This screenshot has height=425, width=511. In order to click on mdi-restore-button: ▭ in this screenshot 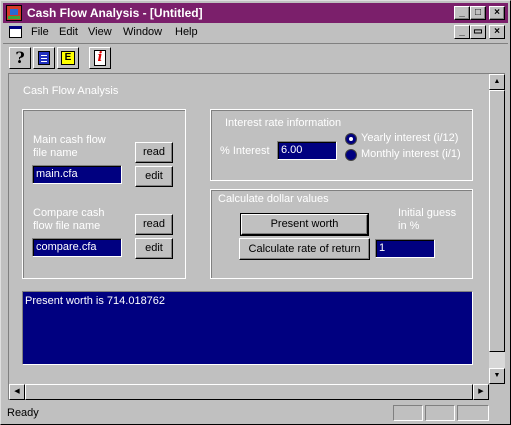, I will do `click(478, 32)`.